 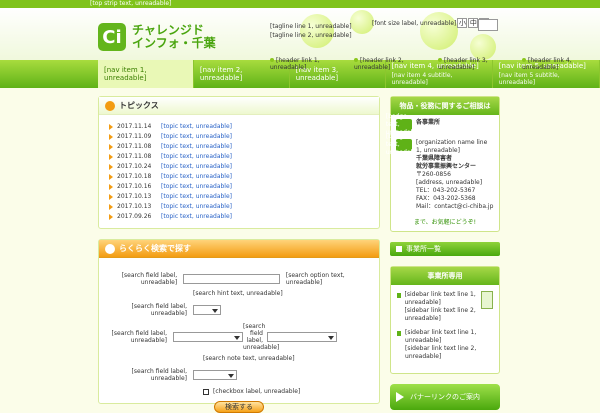 I want to click on magnifier-icon, so click(x=110, y=248).